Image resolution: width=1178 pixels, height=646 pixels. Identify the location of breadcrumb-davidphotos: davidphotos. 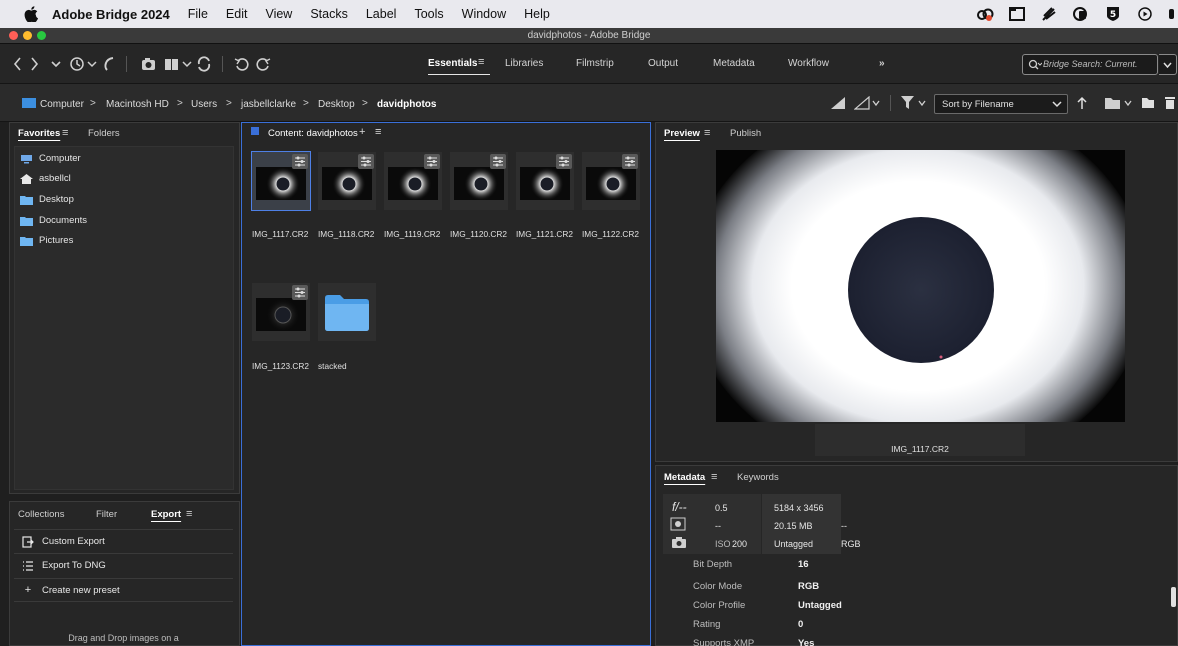
(406, 104).